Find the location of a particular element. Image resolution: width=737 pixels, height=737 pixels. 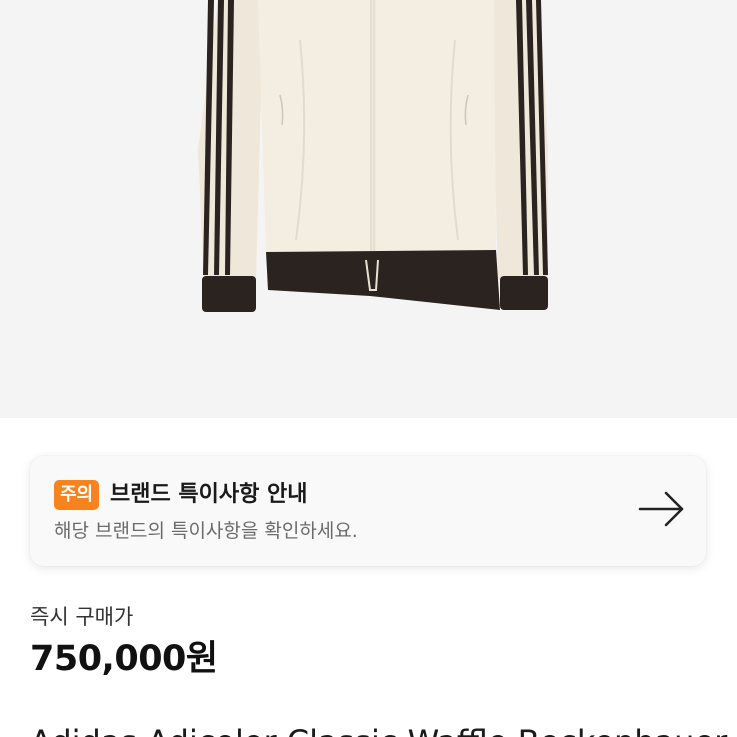

price-label: 즉시 구매가 is located at coordinates (82, 617).